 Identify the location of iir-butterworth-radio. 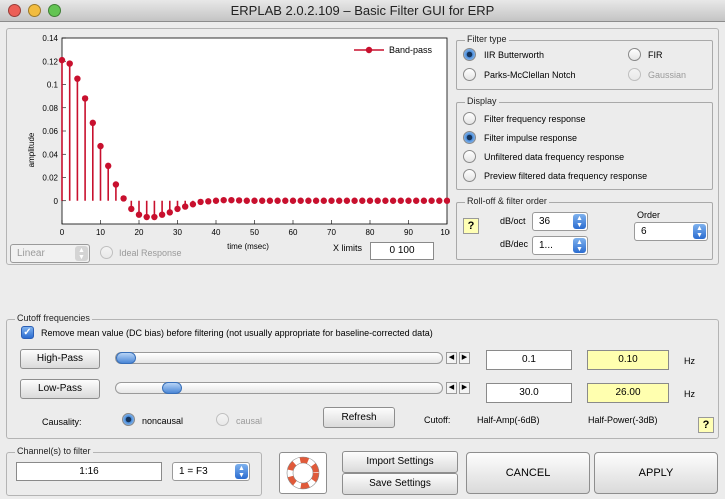
(469, 54).